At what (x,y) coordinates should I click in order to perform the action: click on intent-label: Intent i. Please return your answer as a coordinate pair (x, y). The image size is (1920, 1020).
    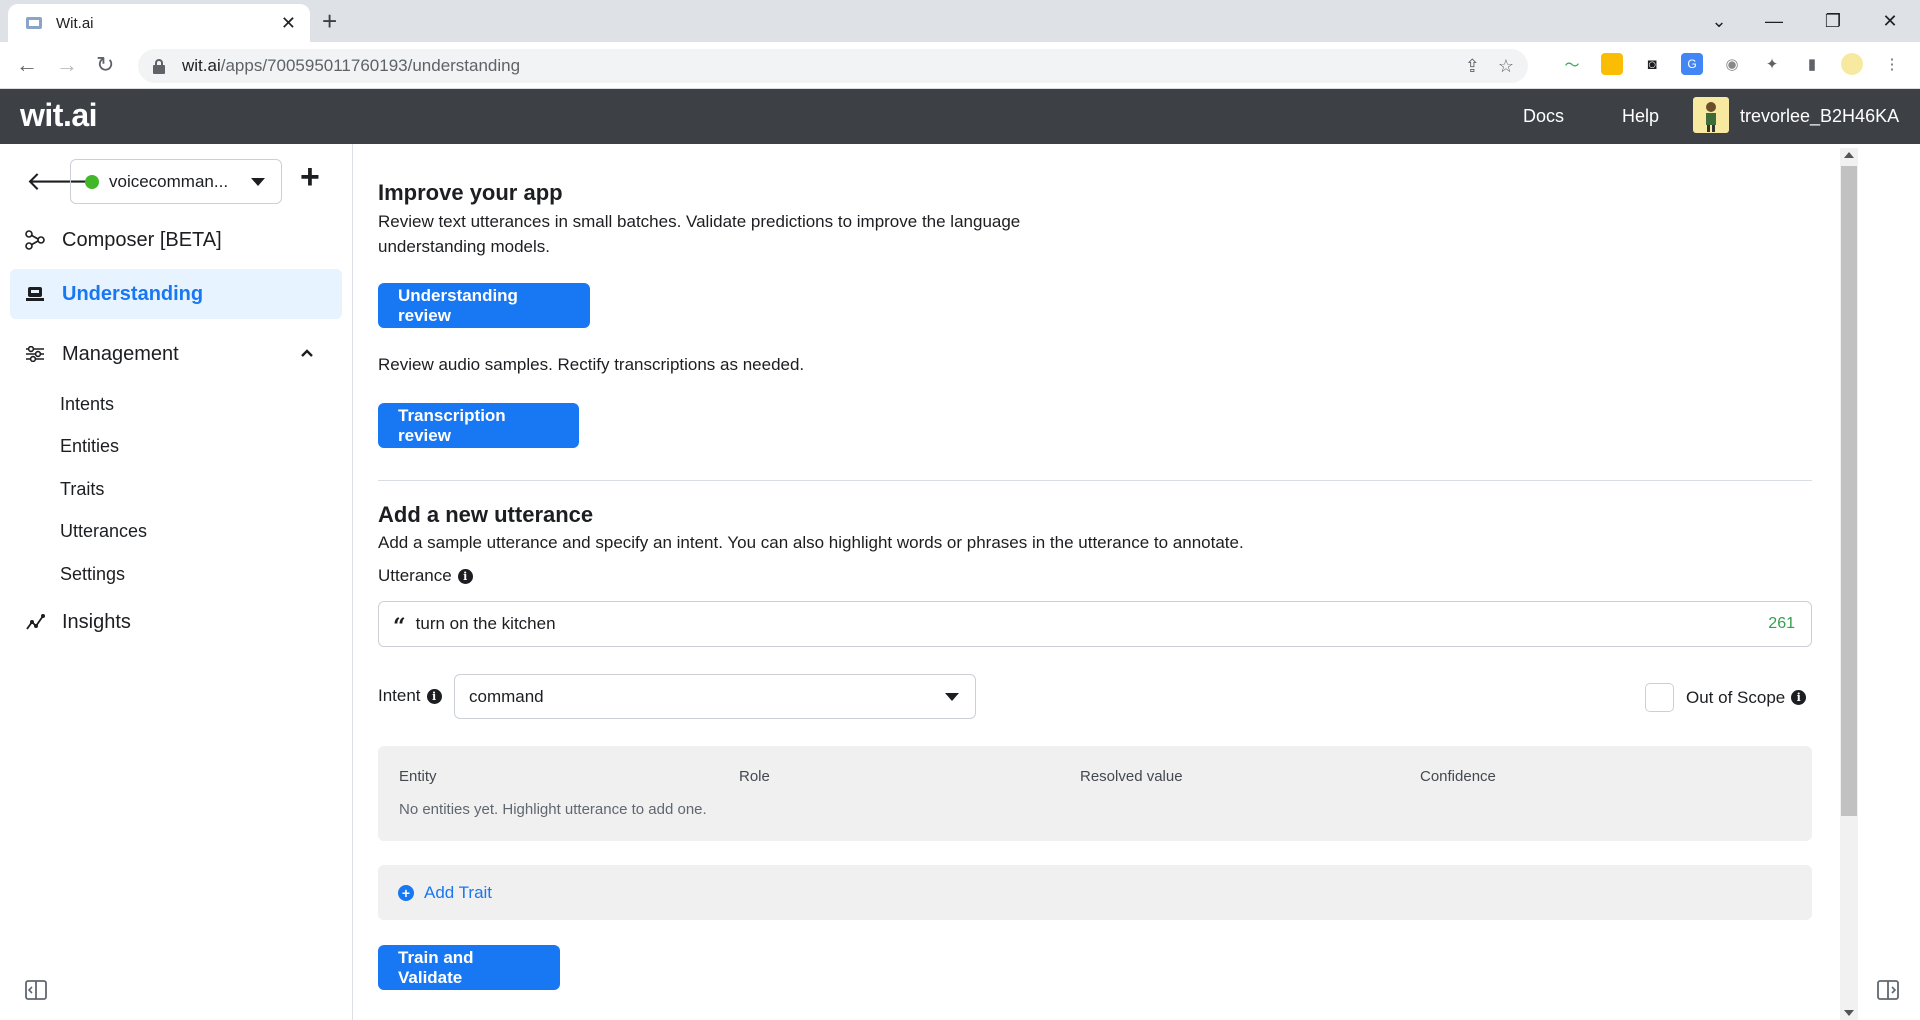
    Looking at the image, I should click on (410, 696).